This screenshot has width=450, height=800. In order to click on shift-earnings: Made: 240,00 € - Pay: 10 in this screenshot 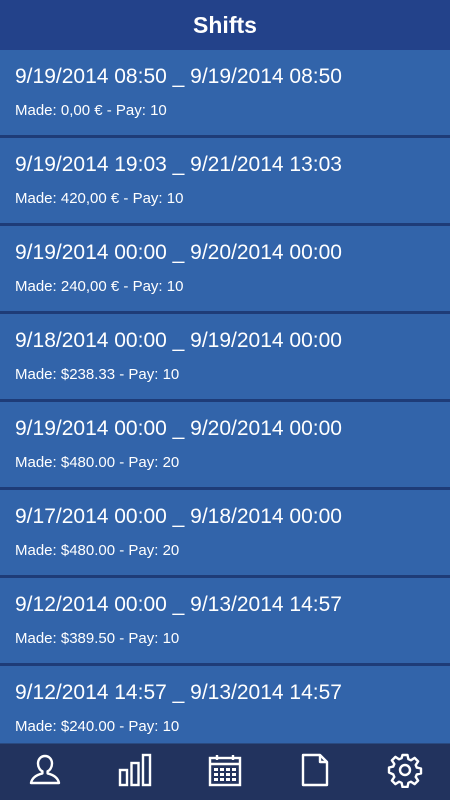, I will do `click(99, 286)`.